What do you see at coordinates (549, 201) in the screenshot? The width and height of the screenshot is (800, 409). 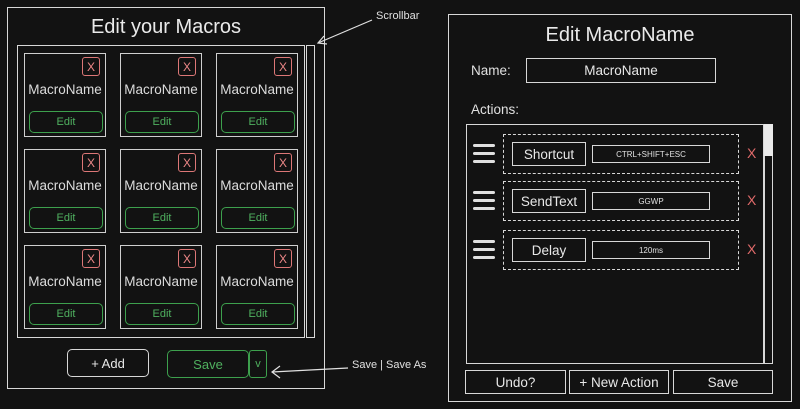 I see `action-type-select: SendText` at bounding box center [549, 201].